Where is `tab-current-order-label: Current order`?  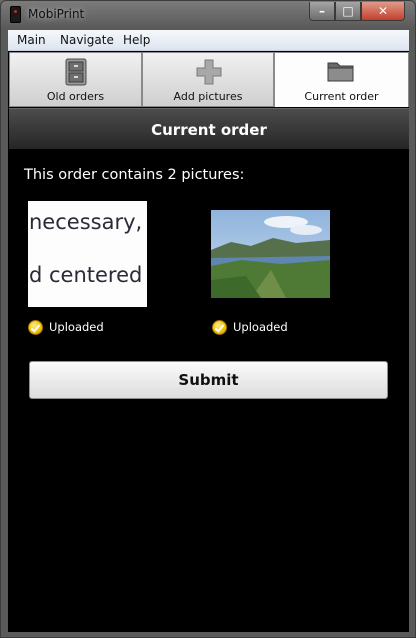
tab-current-order-label: Current order is located at coordinates (341, 96).